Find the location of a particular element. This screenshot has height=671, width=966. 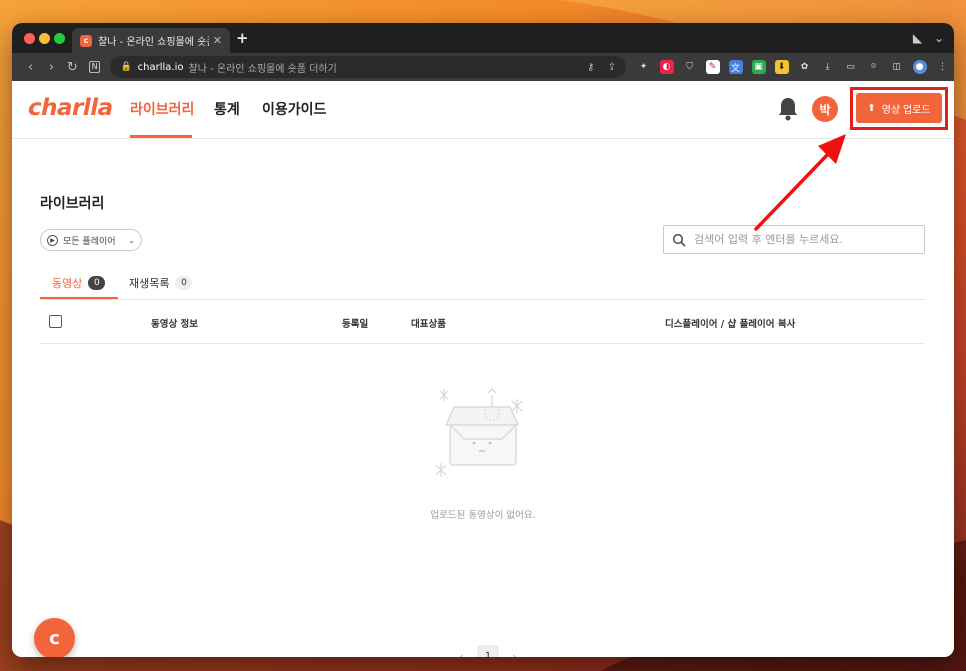

tab-videos: 동영상 0 is located at coordinates (79, 283).